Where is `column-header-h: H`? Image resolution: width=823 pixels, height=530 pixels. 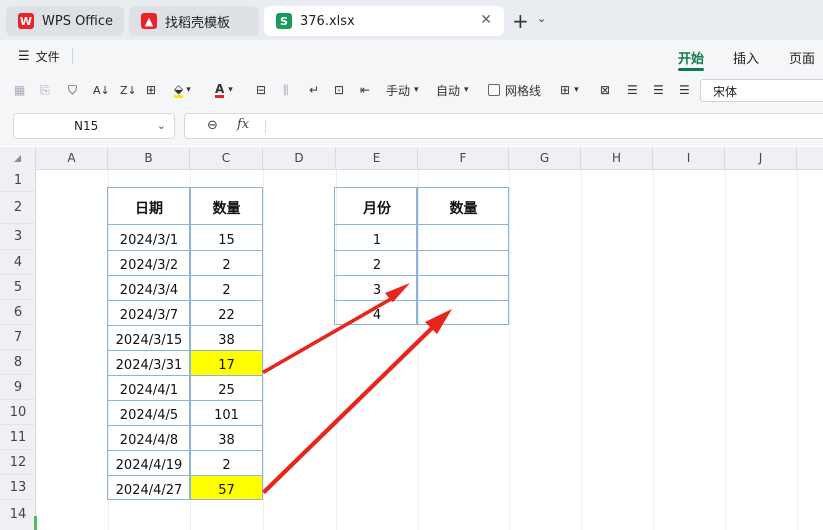 column-header-h: H is located at coordinates (617, 158).